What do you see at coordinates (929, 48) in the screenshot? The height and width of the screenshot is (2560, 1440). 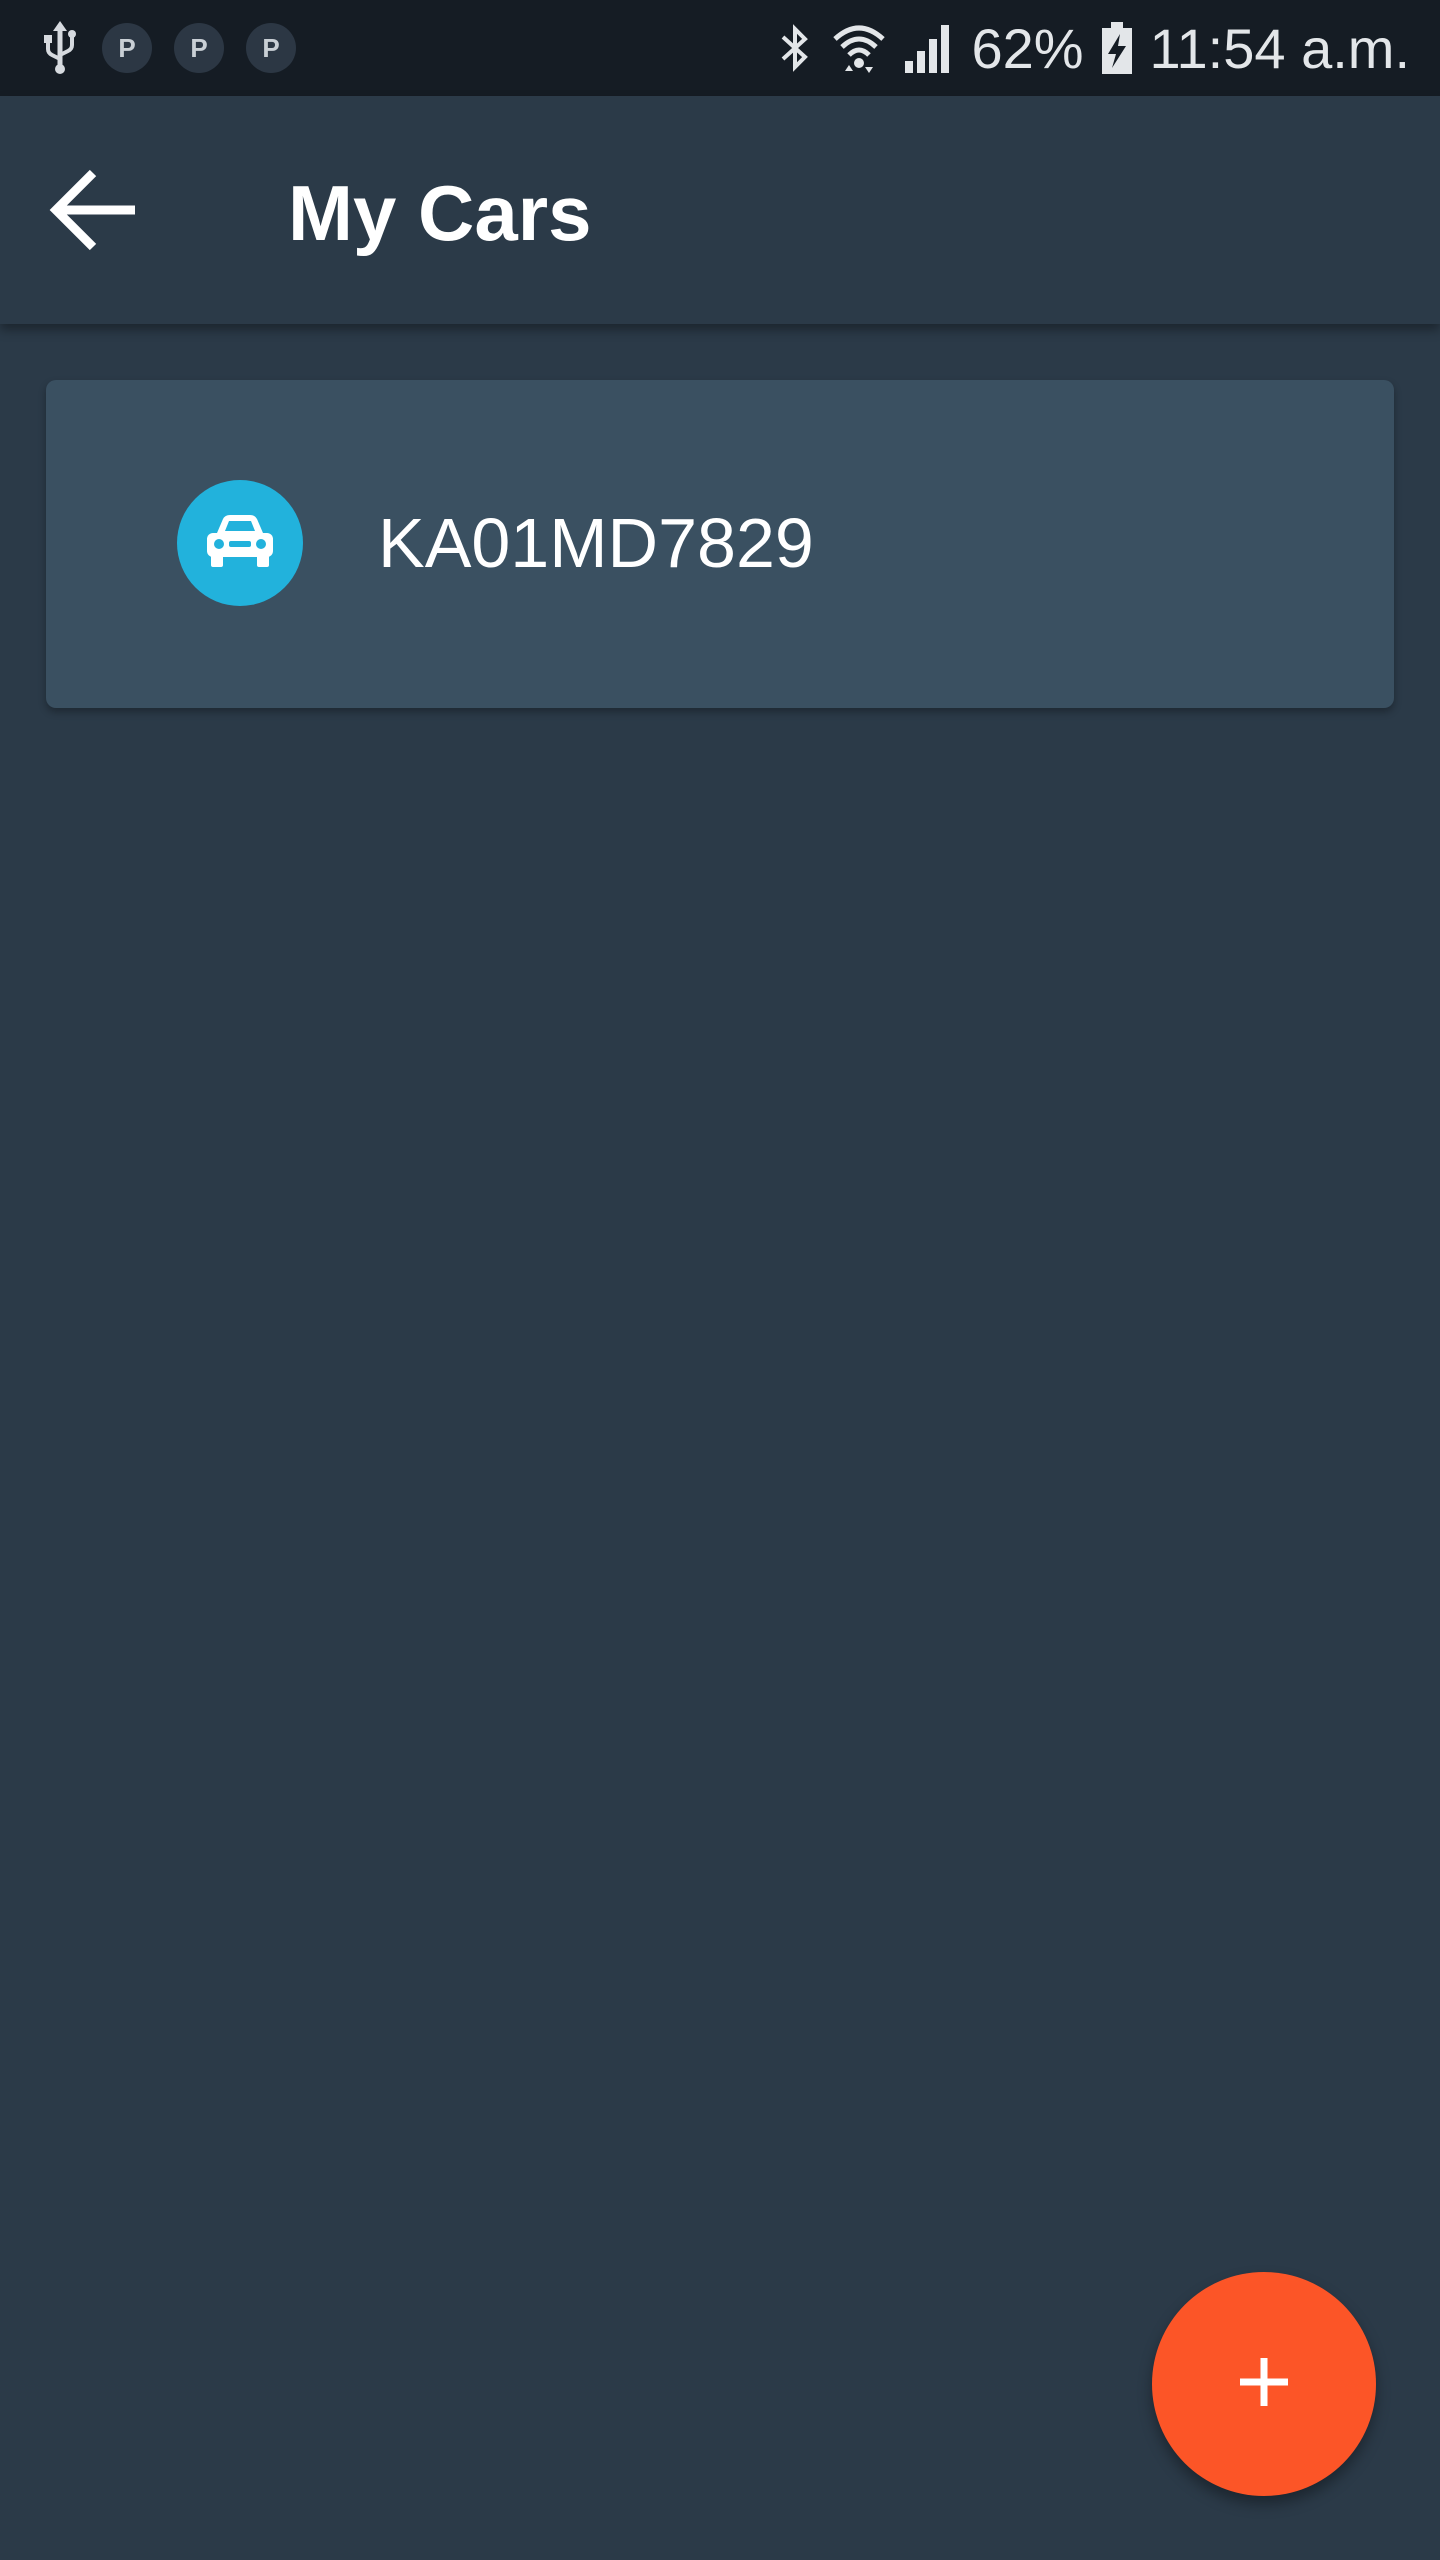 I see `cell-signal-icon` at bounding box center [929, 48].